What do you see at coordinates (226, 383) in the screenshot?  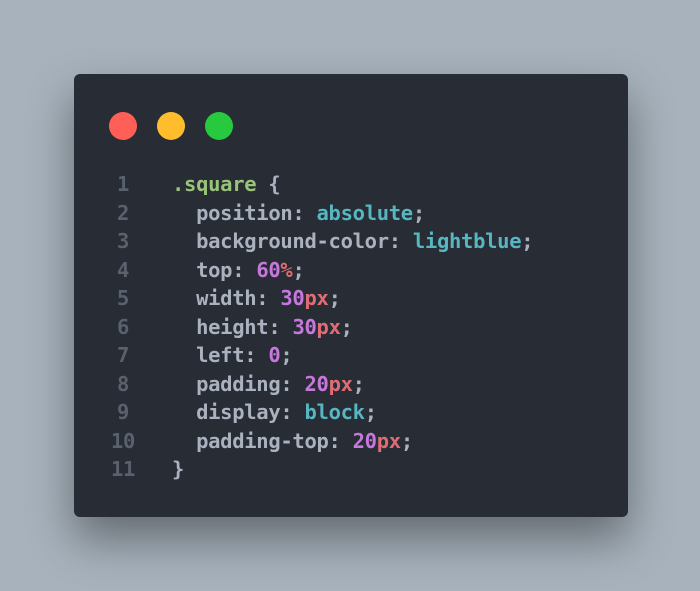 I see `code-token-property: padding` at bounding box center [226, 383].